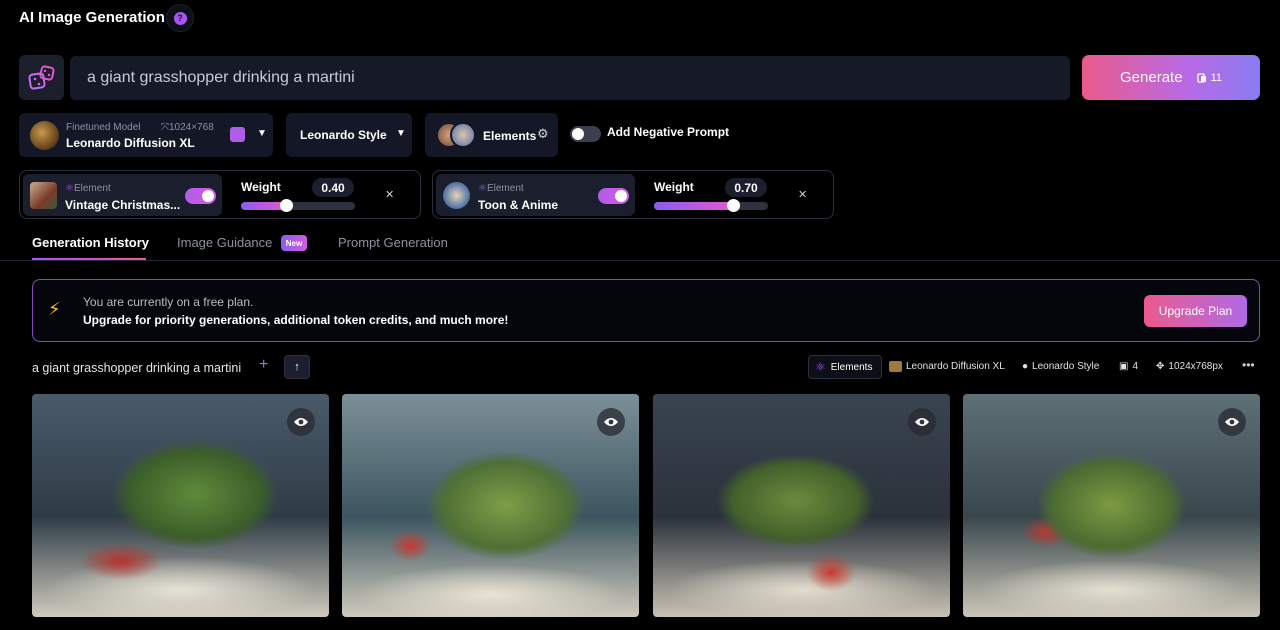 Image resolution: width=1280 pixels, height=630 pixels. I want to click on tab-image-guidance: Image Guidance, so click(224, 242).